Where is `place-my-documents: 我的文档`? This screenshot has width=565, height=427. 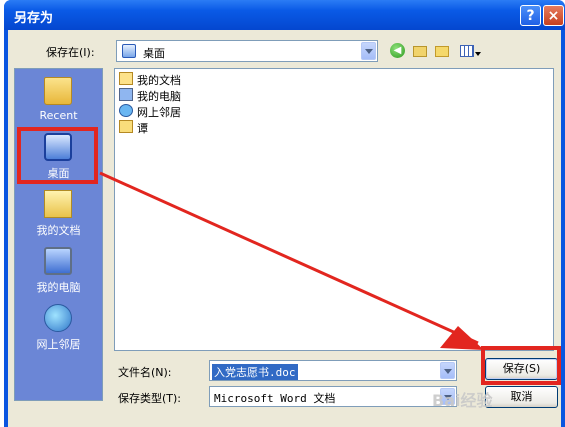 place-my-documents: 我的文档 is located at coordinates (58, 214).